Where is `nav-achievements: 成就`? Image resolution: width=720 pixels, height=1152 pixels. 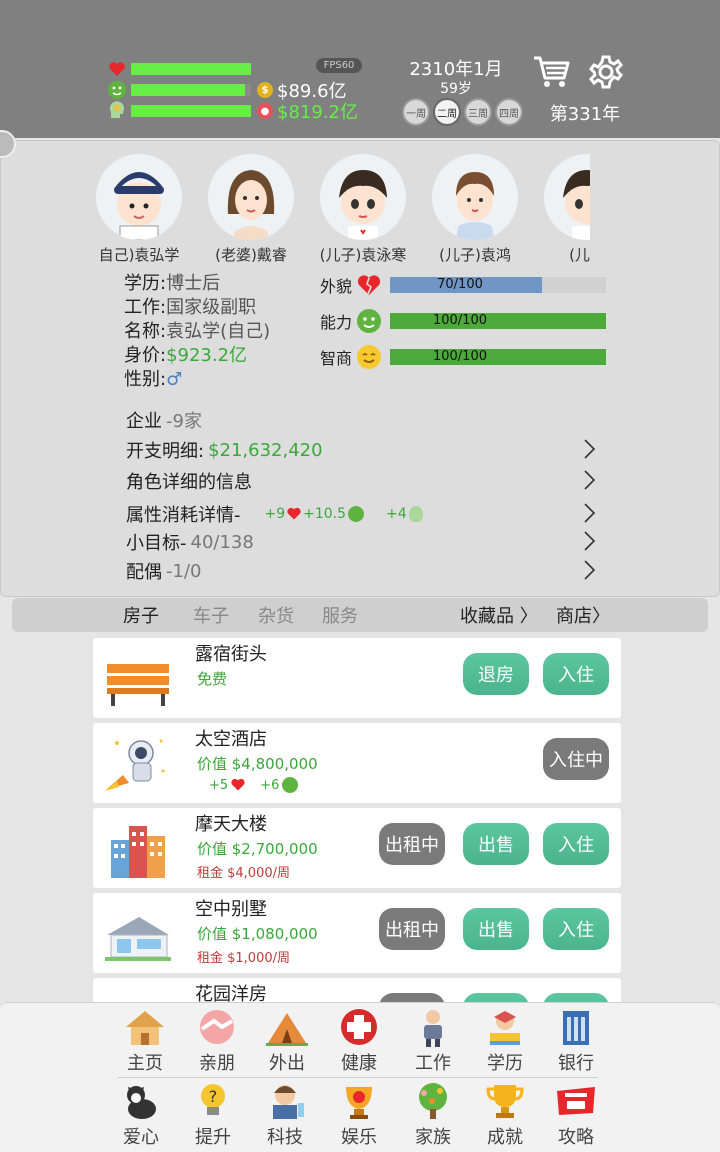
nav-achievements: 成就 is located at coordinates (505, 1115).